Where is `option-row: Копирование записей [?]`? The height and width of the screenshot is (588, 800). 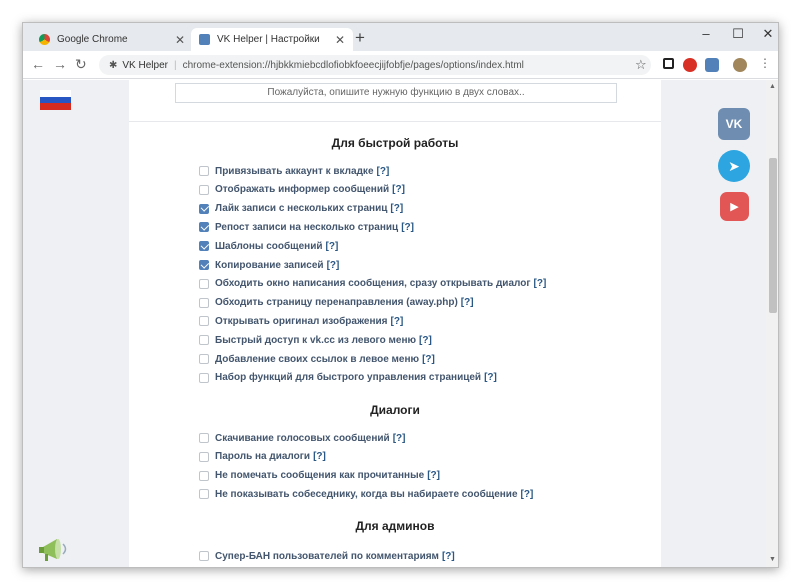
option-row: Копирование записей [?] is located at coordinates (269, 265).